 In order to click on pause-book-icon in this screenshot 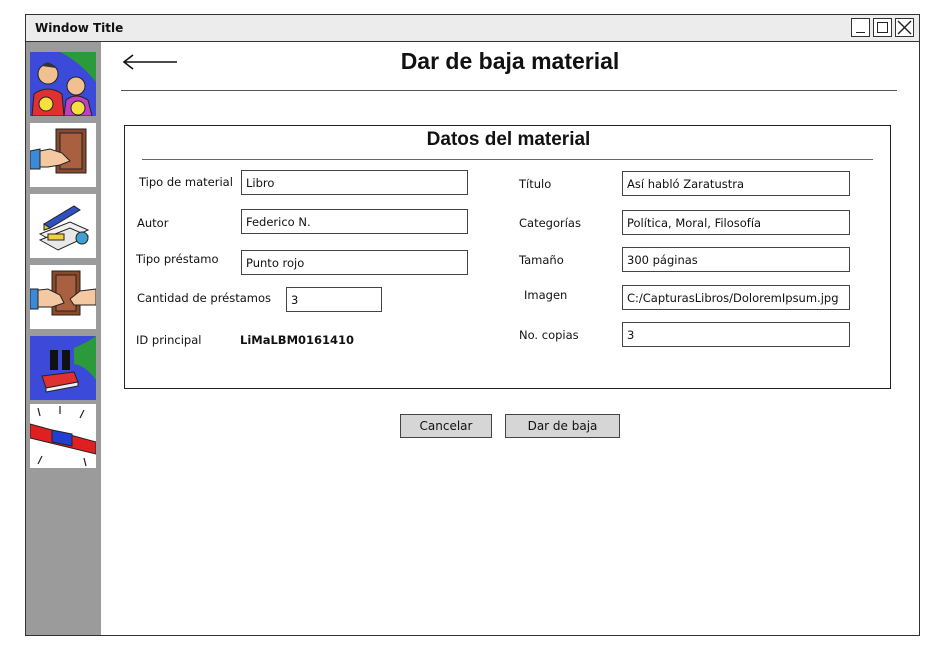, I will do `click(63, 368)`.